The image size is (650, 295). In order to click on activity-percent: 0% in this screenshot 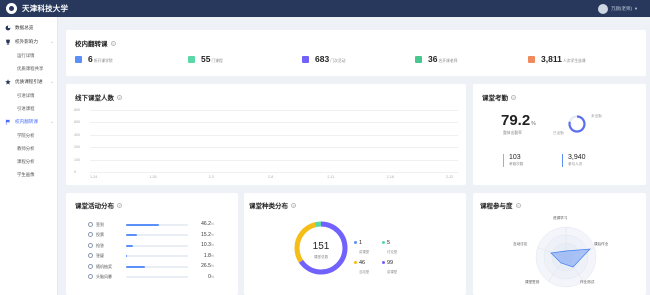, I will do `click(211, 276)`.